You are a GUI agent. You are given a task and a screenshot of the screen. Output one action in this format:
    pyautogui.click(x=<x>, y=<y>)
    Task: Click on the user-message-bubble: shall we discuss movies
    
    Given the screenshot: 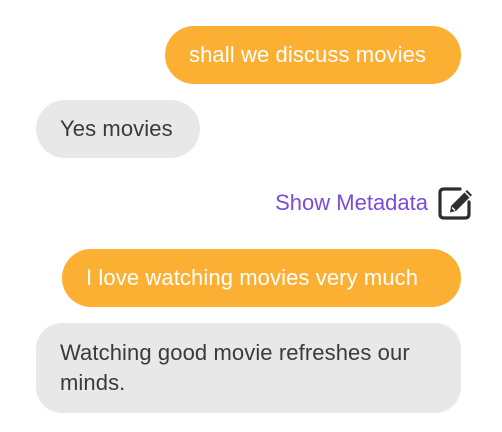 What is the action you would take?
    pyautogui.click(x=313, y=55)
    